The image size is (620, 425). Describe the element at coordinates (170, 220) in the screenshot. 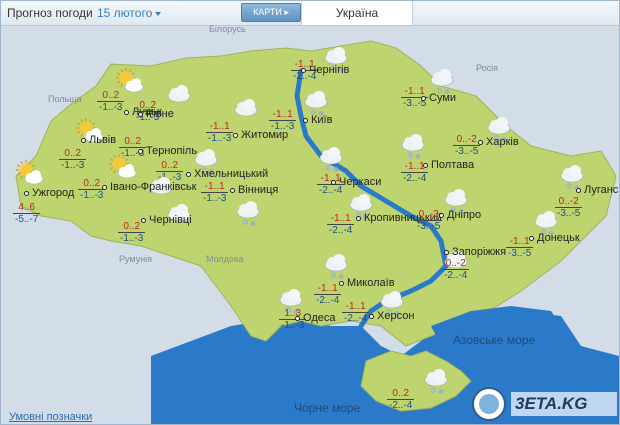

I see `city-name: Чернівці` at that location.